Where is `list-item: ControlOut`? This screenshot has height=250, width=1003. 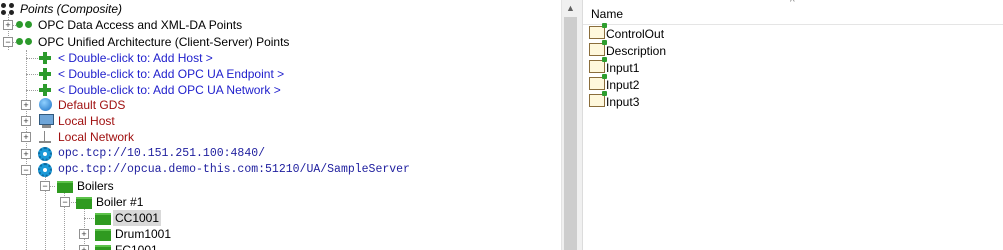
list-item: ControlOut is located at coordinates (627, 32).